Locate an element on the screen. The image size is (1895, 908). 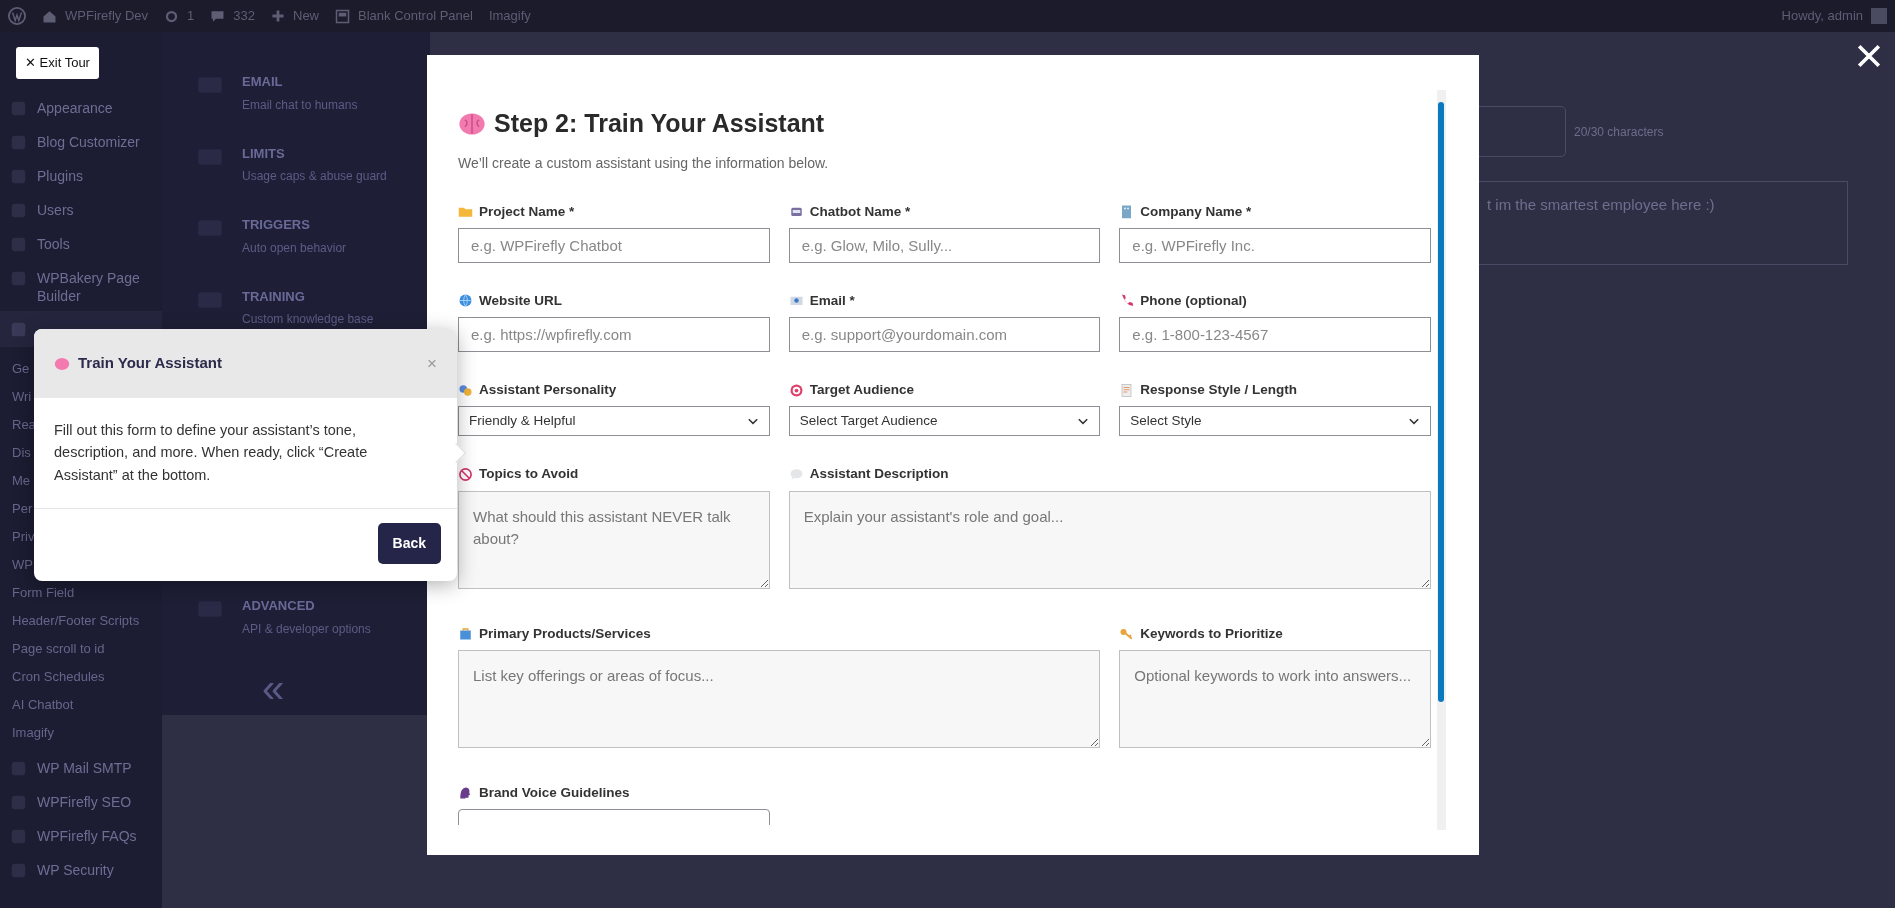
field-label: Target Audience is located at coordinates (861, 390).